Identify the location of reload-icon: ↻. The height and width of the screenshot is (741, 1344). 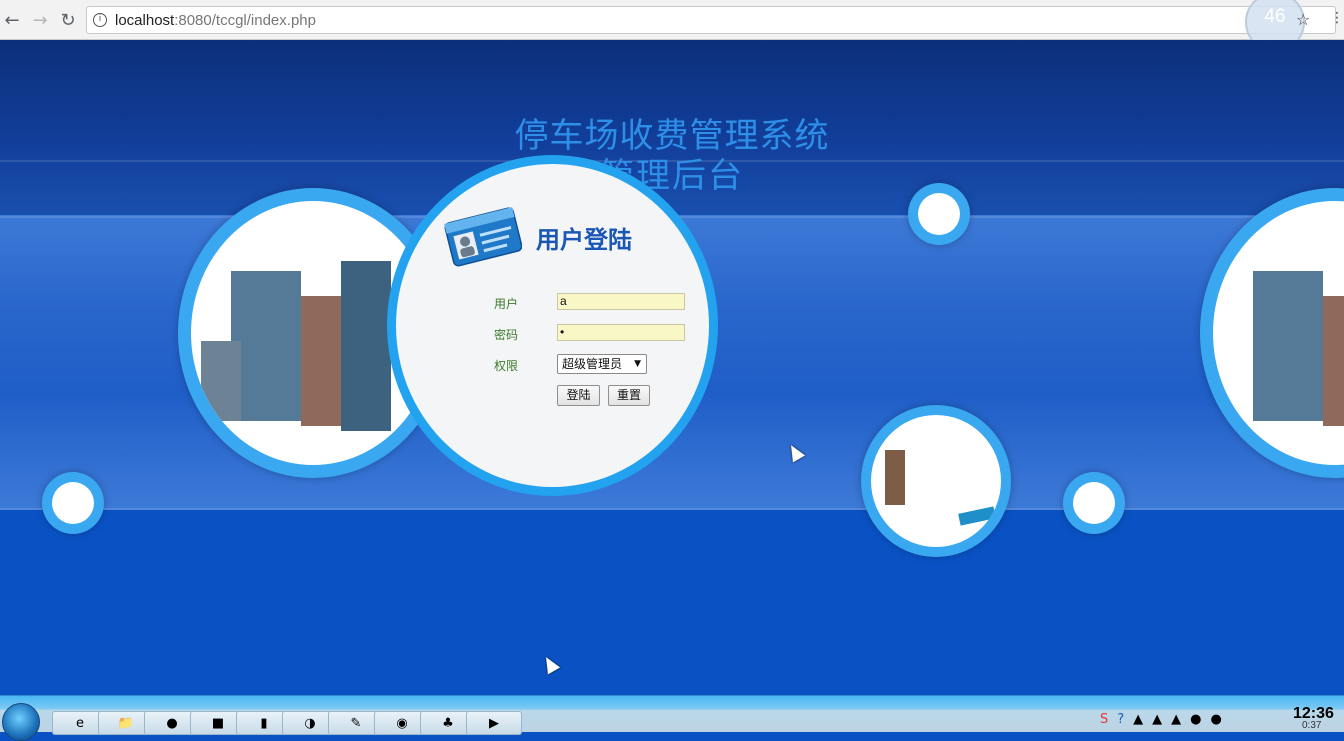
(68, 20).